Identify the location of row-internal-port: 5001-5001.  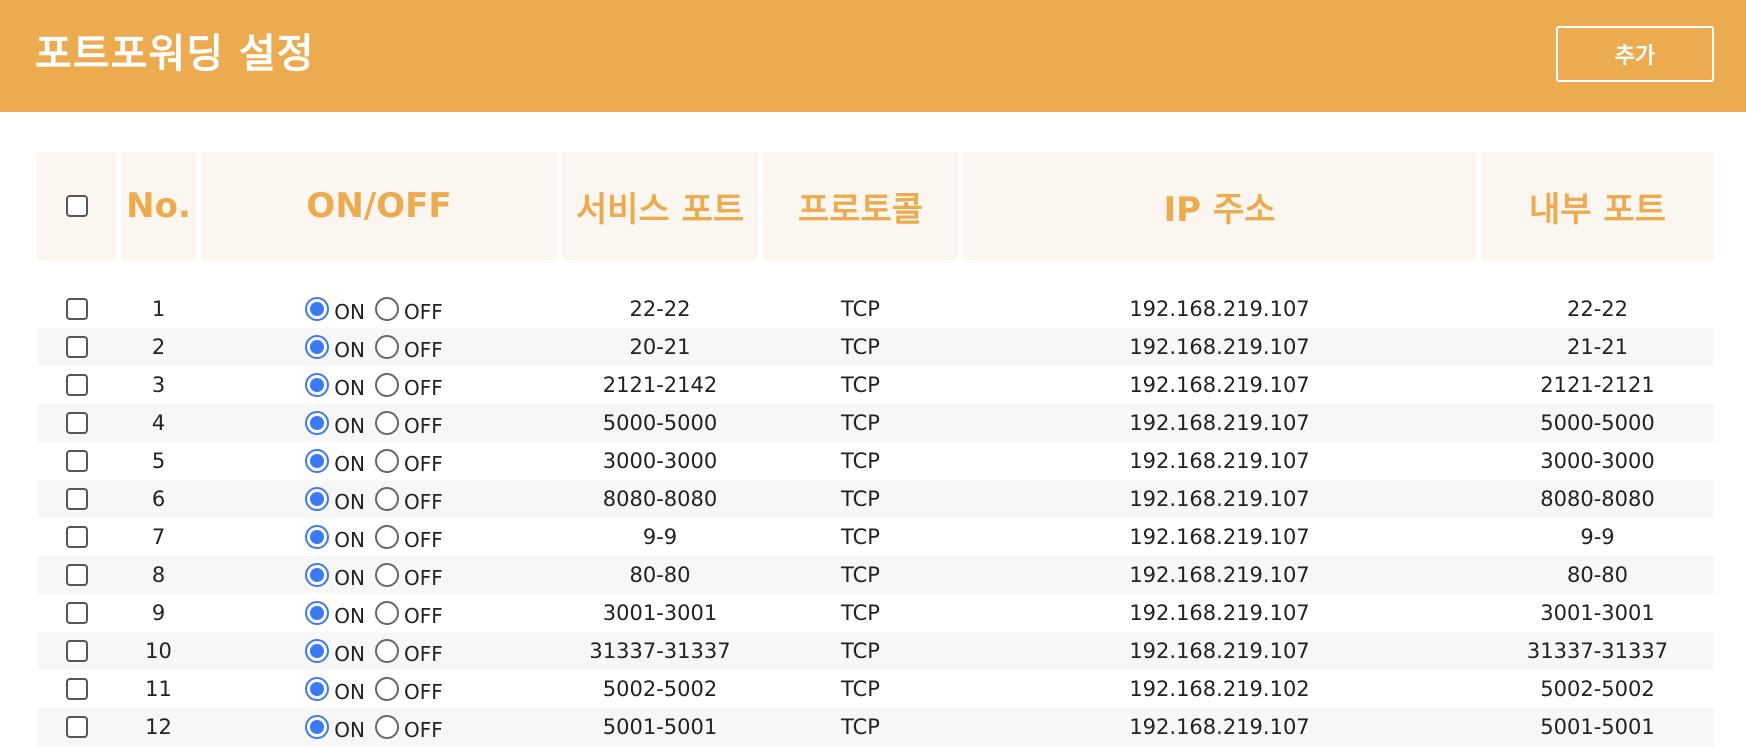
(1597, 727).